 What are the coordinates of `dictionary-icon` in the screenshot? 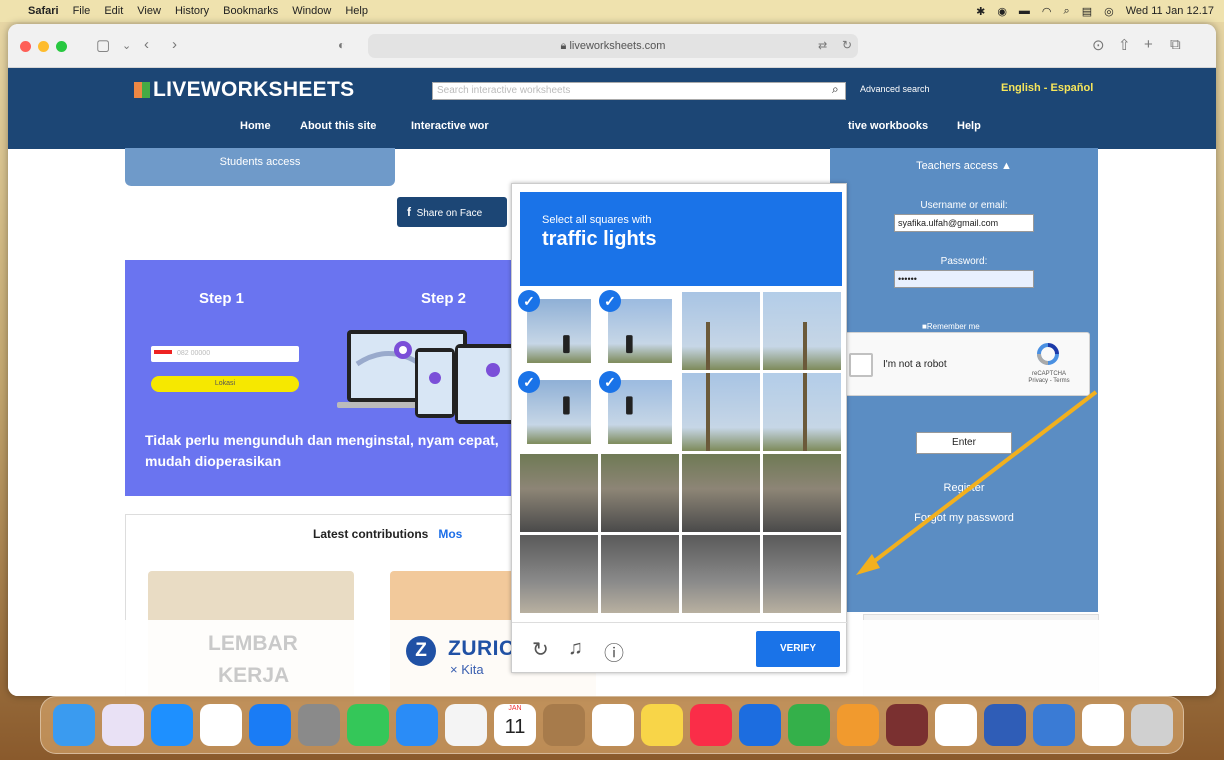 It's located at (907, 725).